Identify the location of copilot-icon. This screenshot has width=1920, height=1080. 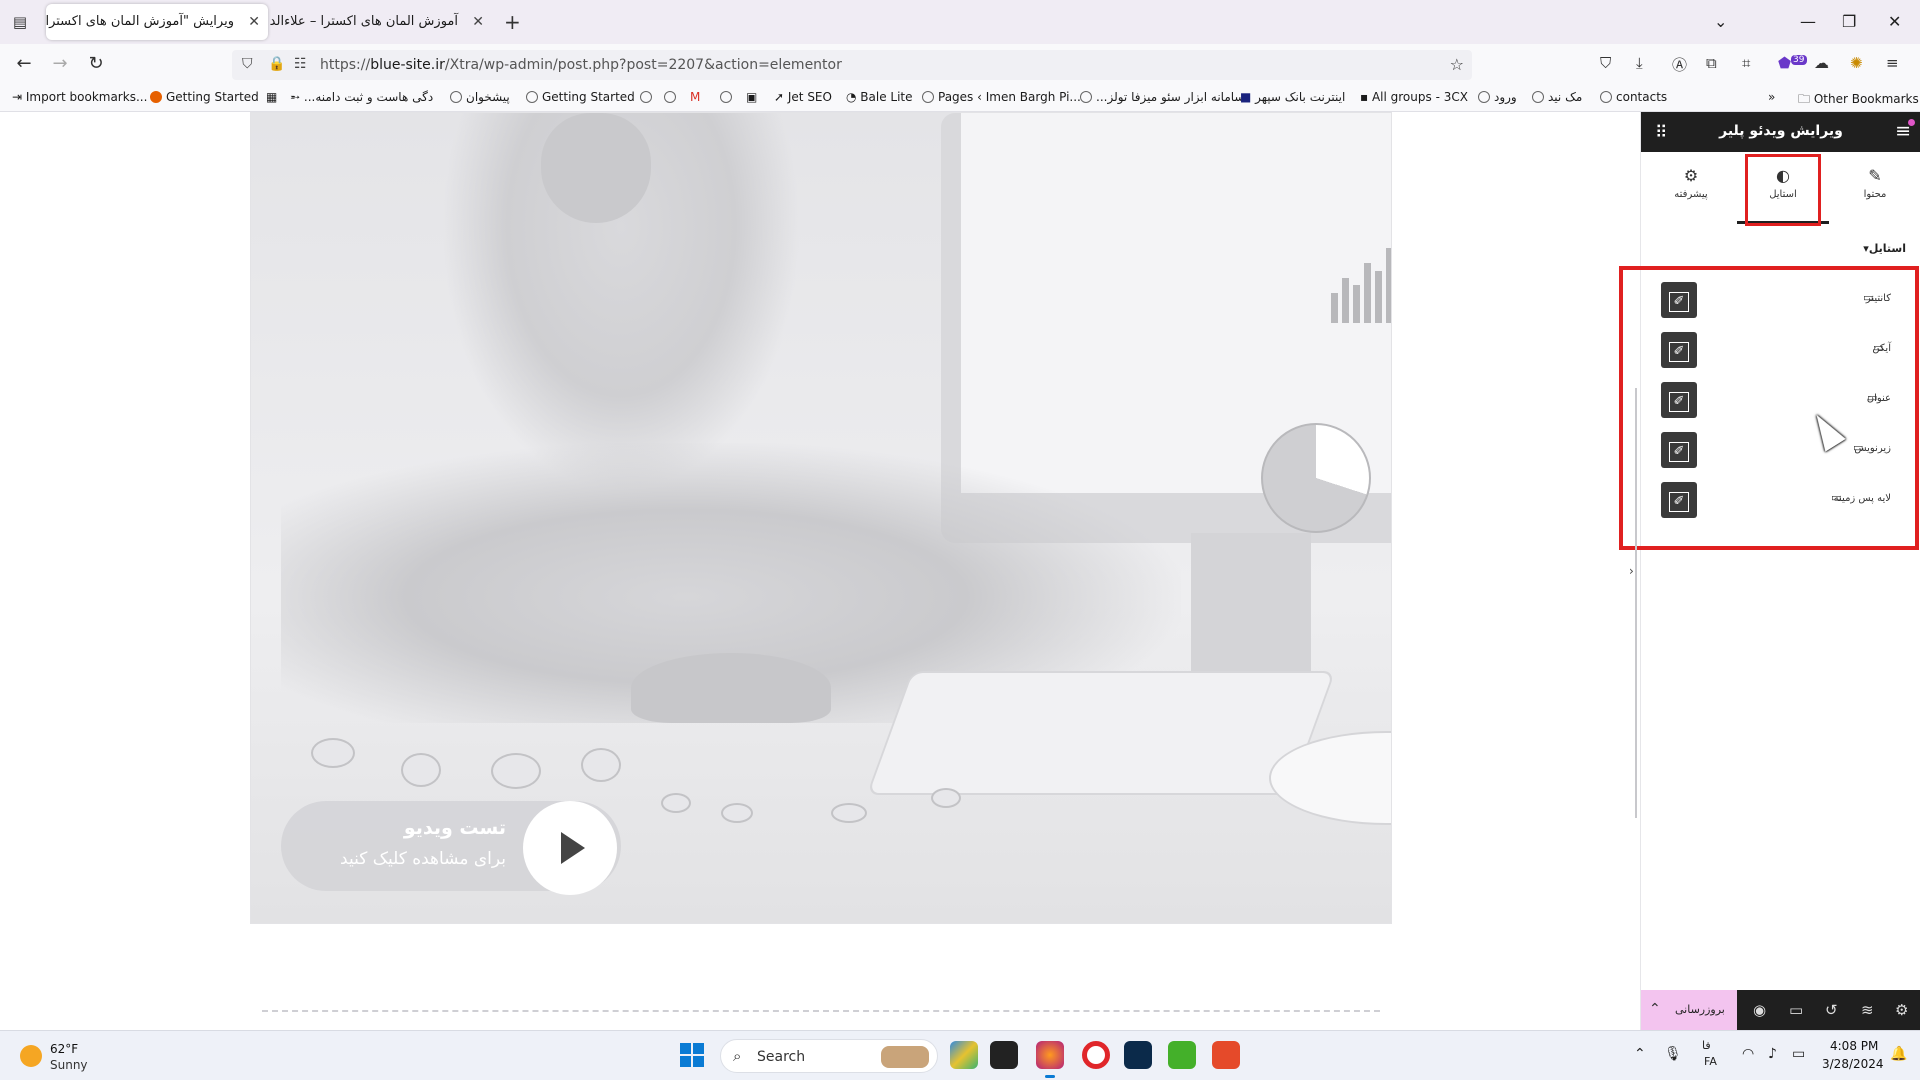
(964, 1055).